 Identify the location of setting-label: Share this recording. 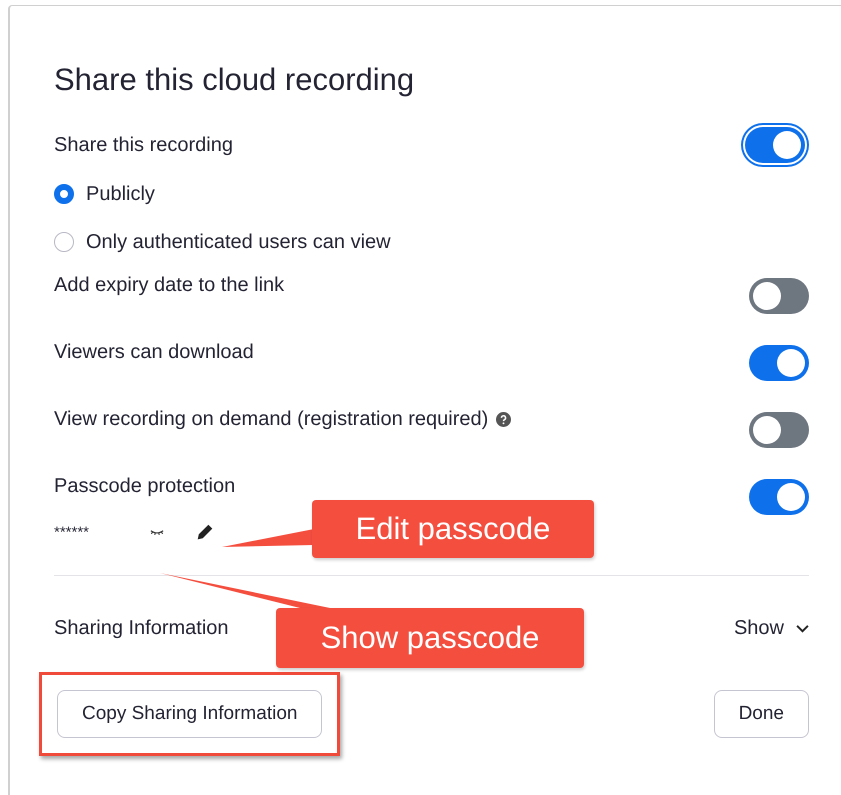
(143, 145).